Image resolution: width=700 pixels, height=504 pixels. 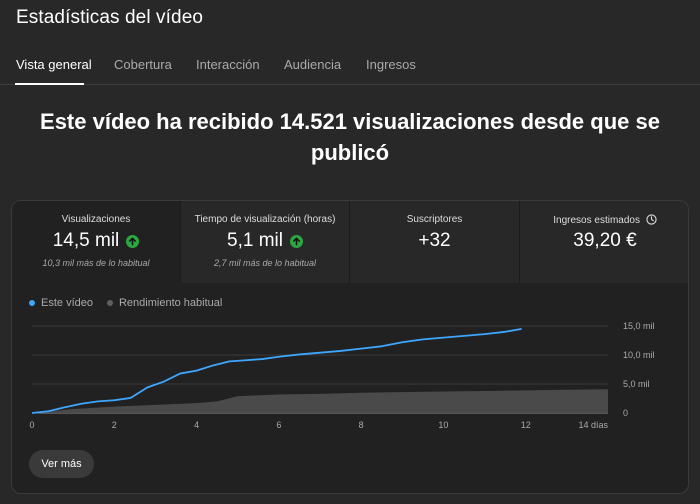 I want to click on metric-subtext: 10,3 mil más de lo habitual, so click(x=96, y=263).